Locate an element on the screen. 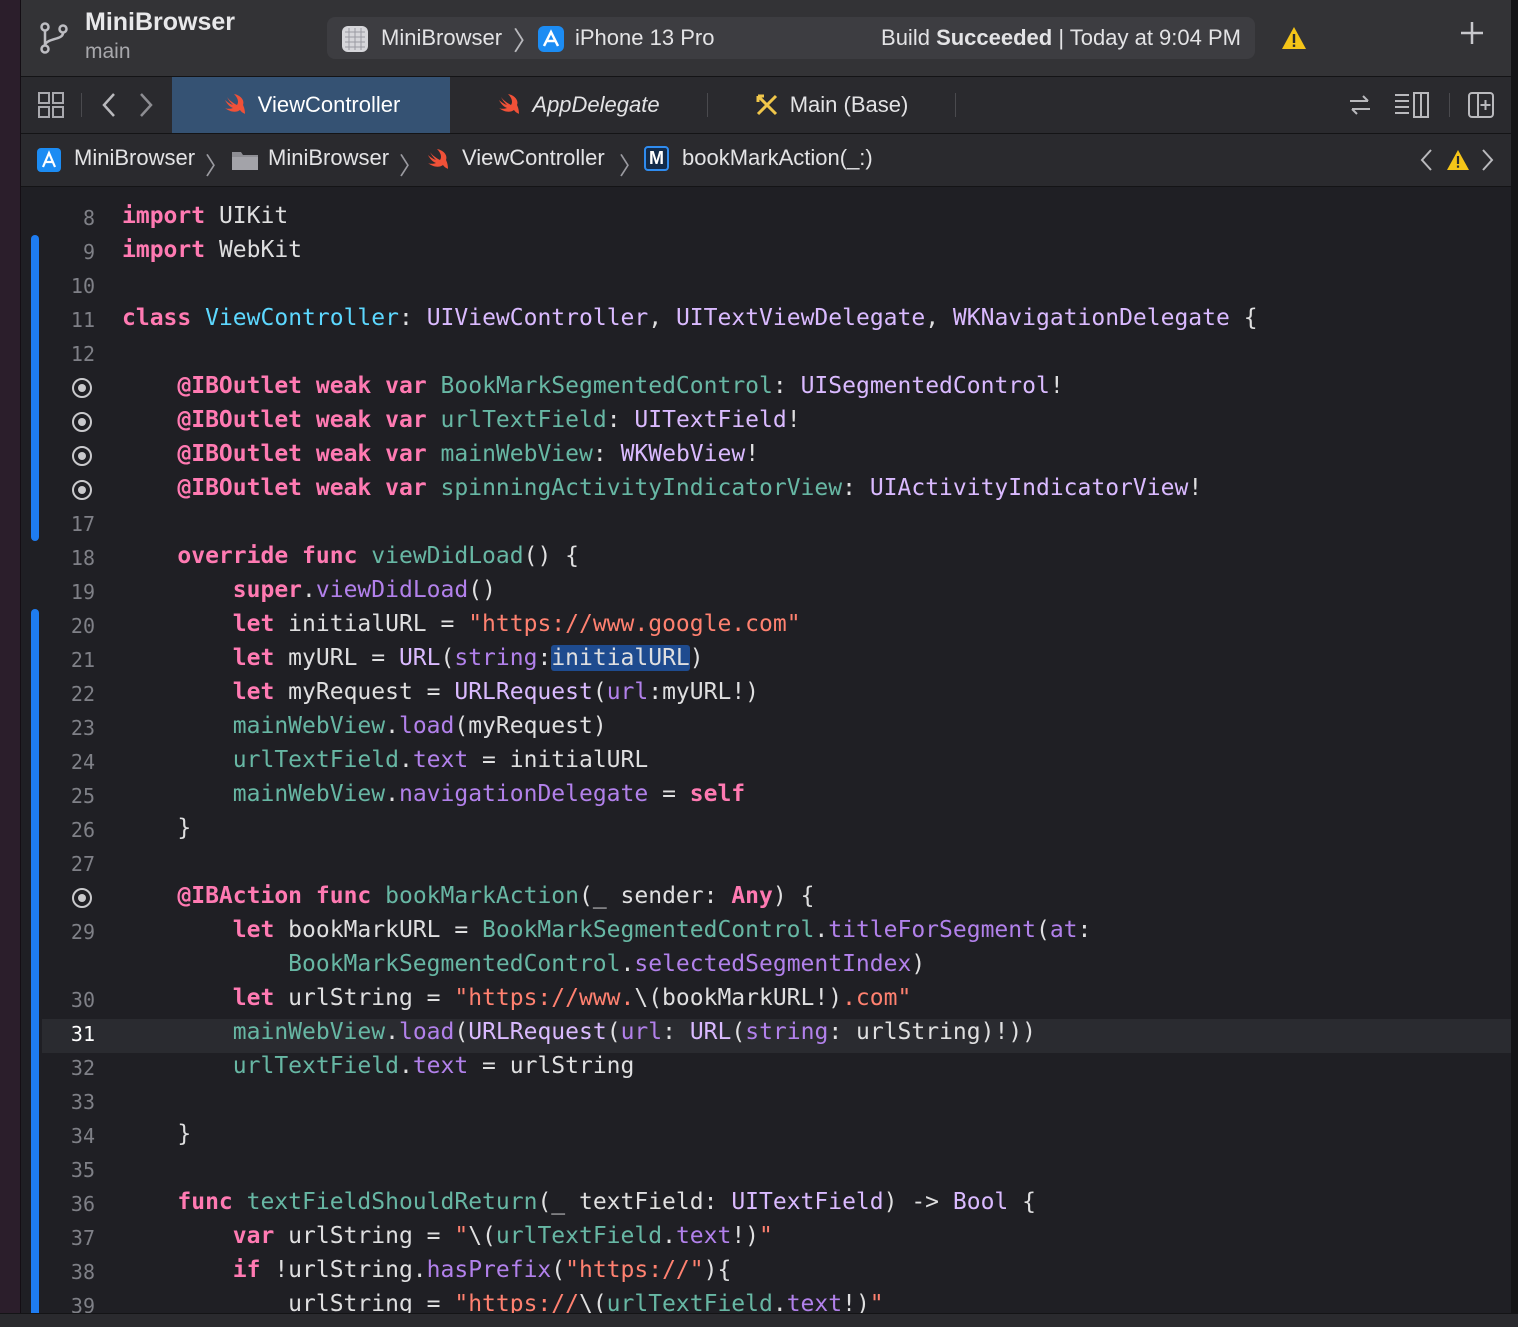  folder-icon is located at coordinates (245, 160).